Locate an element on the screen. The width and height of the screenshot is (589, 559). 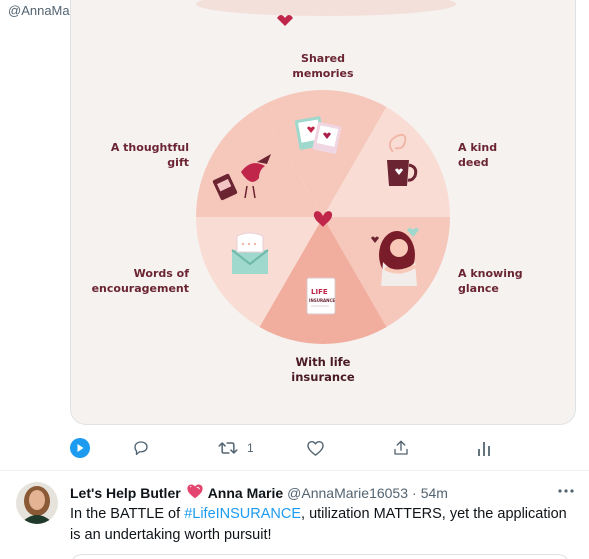
label-knowing-glance: A knowing glance is located at coordinates (490, 281).